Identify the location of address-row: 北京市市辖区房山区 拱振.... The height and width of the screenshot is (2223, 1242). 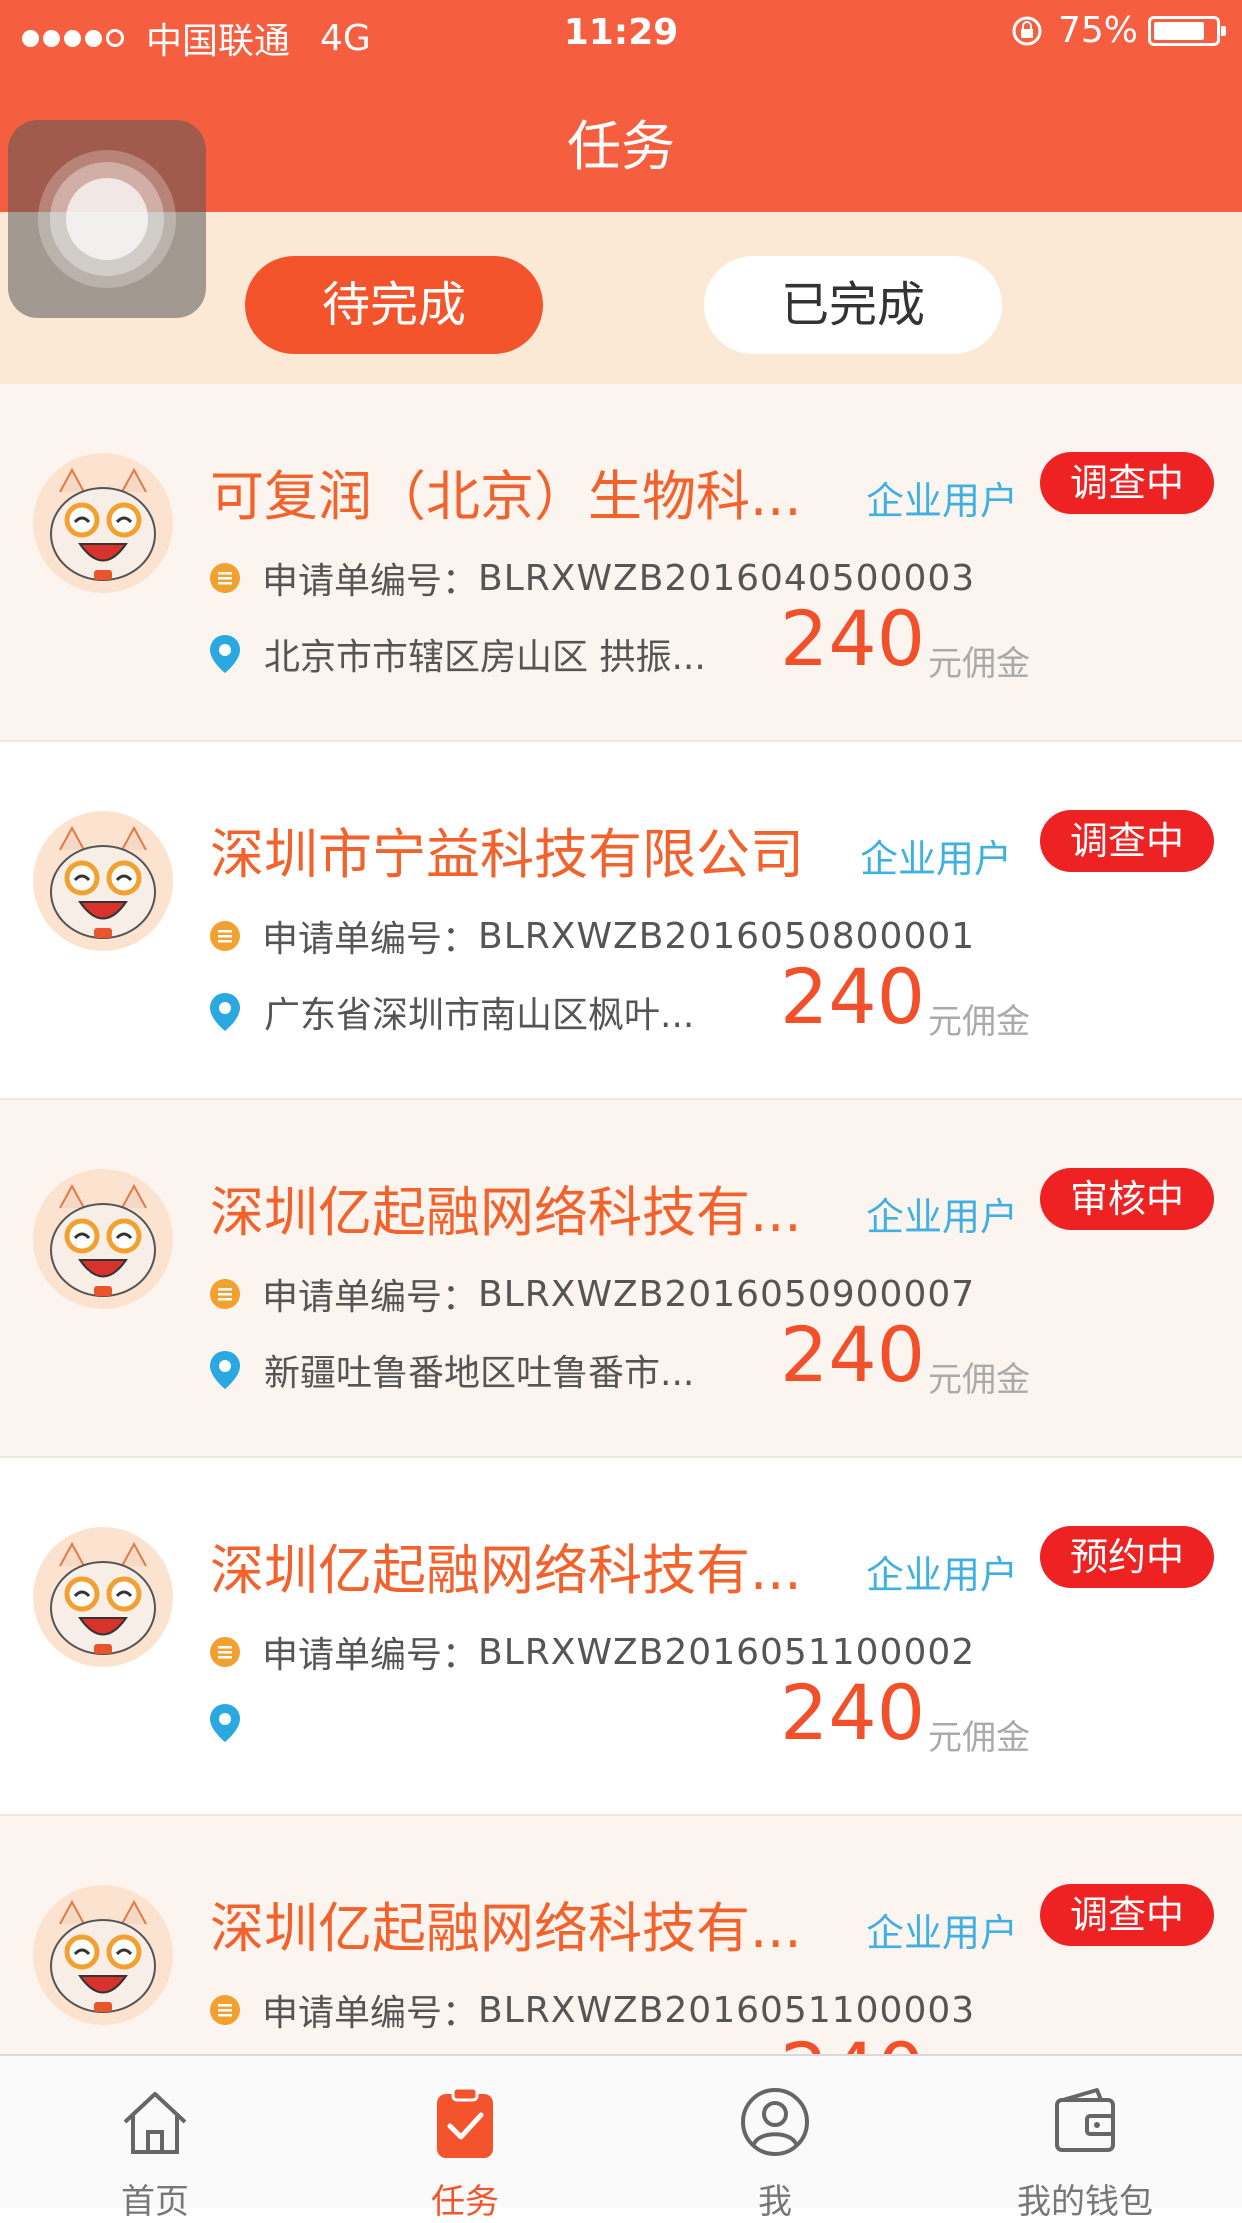
(457, 654).